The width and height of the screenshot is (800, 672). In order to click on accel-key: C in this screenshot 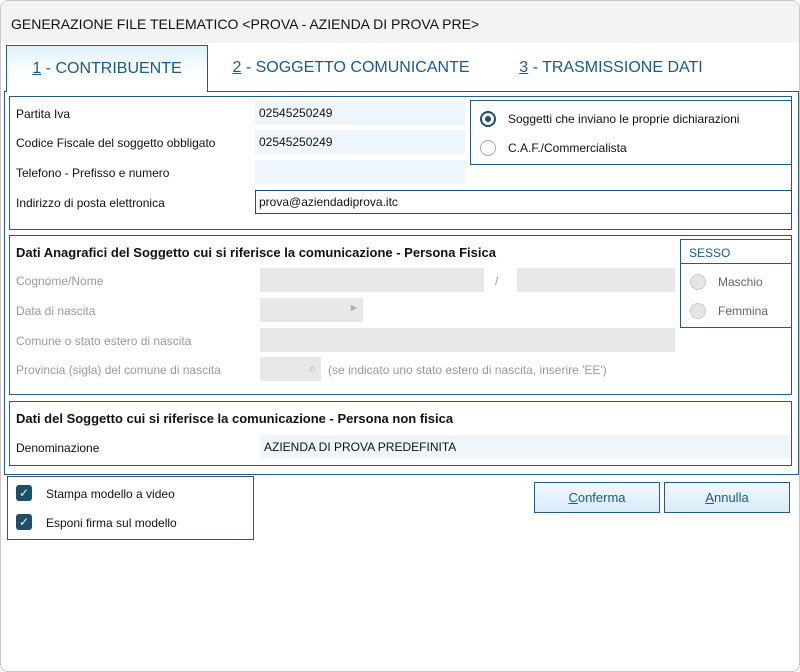, I will do `click(573, 497)`.